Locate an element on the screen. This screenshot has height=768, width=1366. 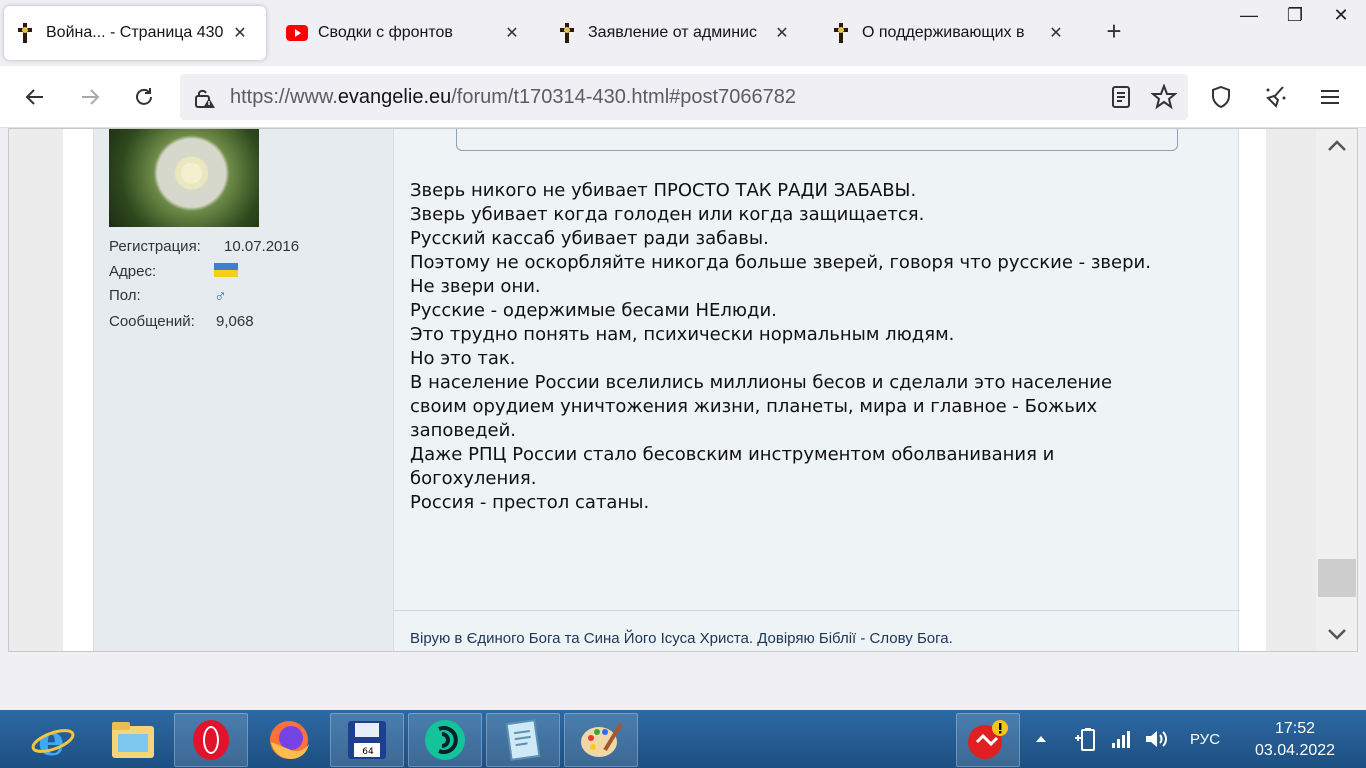
forward-button is located at coordinates (90, 97).